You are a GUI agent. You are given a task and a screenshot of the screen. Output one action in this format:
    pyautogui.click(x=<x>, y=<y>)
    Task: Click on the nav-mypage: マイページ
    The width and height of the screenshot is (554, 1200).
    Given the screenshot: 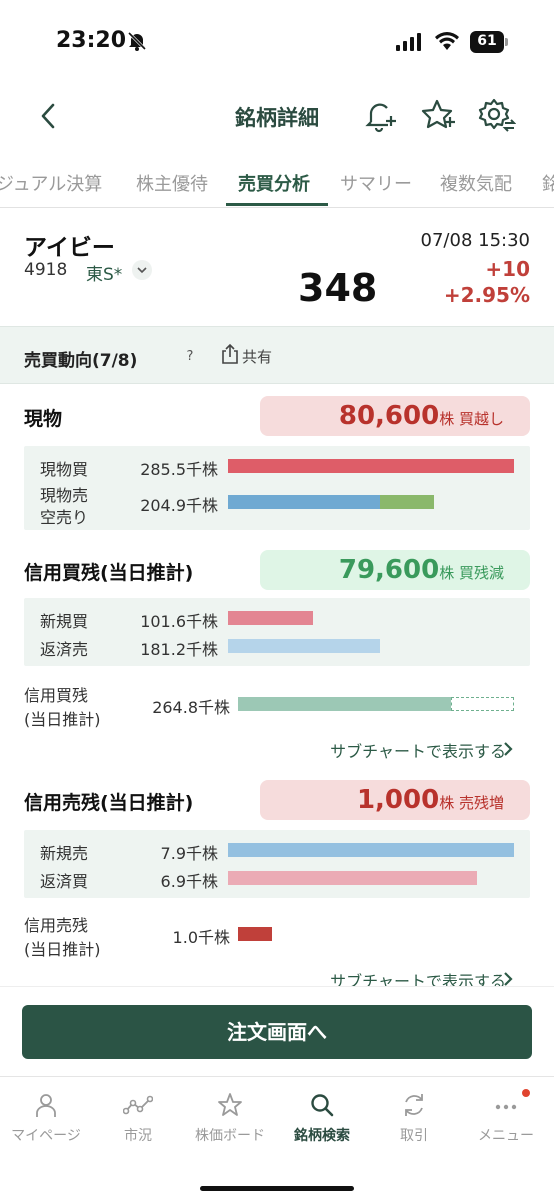 What is the action you would take?
    pyautogui.click(x=46, y=1121)
    